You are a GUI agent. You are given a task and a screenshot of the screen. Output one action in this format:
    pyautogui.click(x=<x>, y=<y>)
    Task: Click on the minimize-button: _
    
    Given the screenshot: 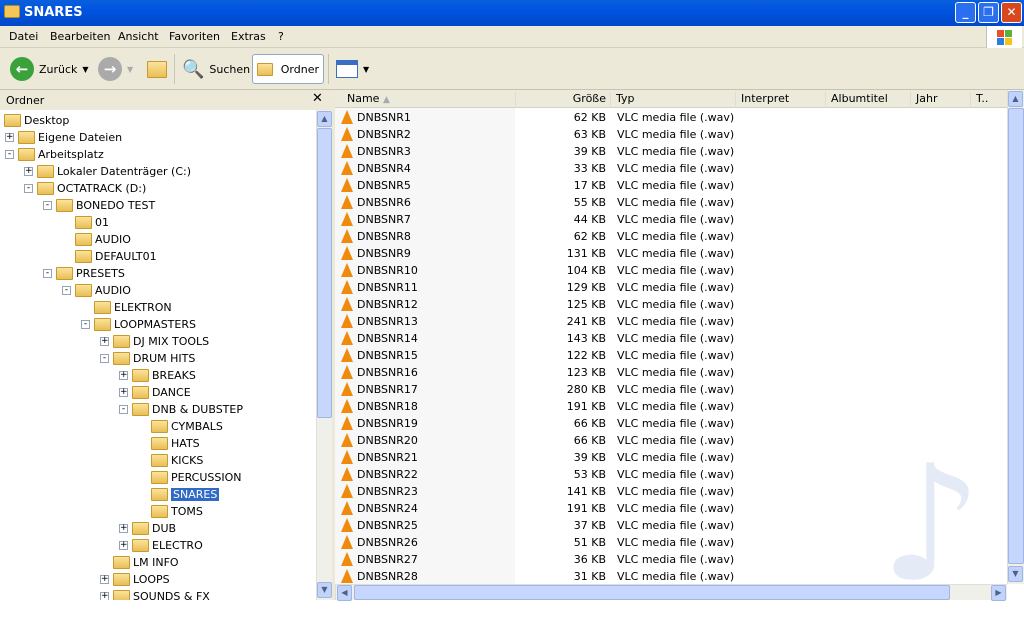 What is the action you would take?
    pyautogui.click(x=965, y=12)
    